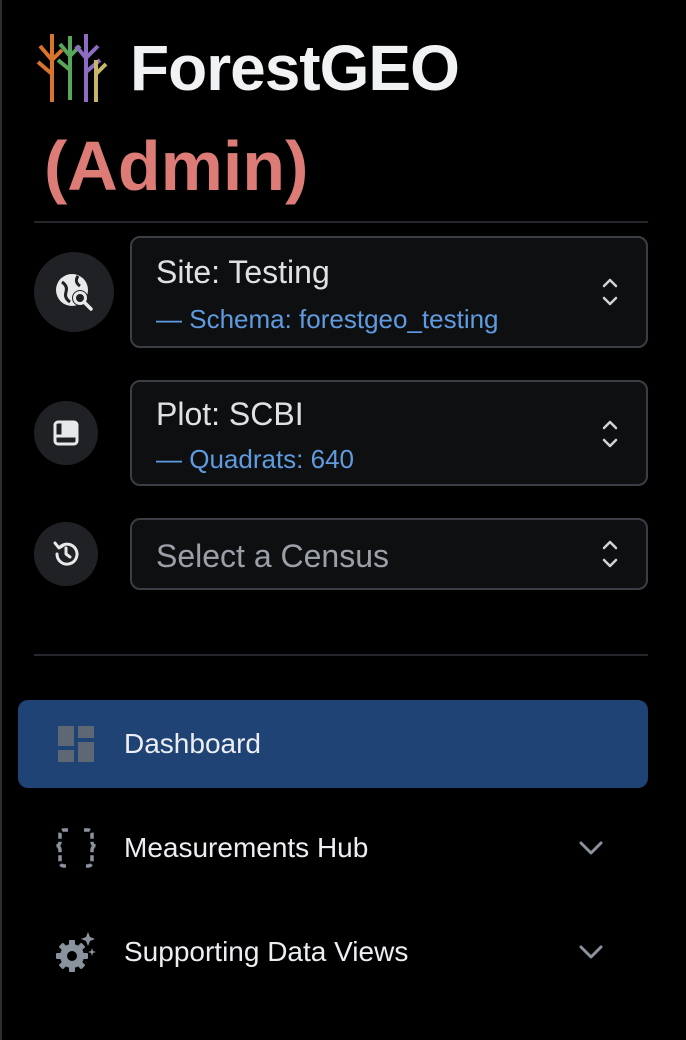 The width and height of the screenshot is (686, 1040). Describe the element at coordinates (66, 433) in the screenshot. I see `plot-grid-icon` at that location.